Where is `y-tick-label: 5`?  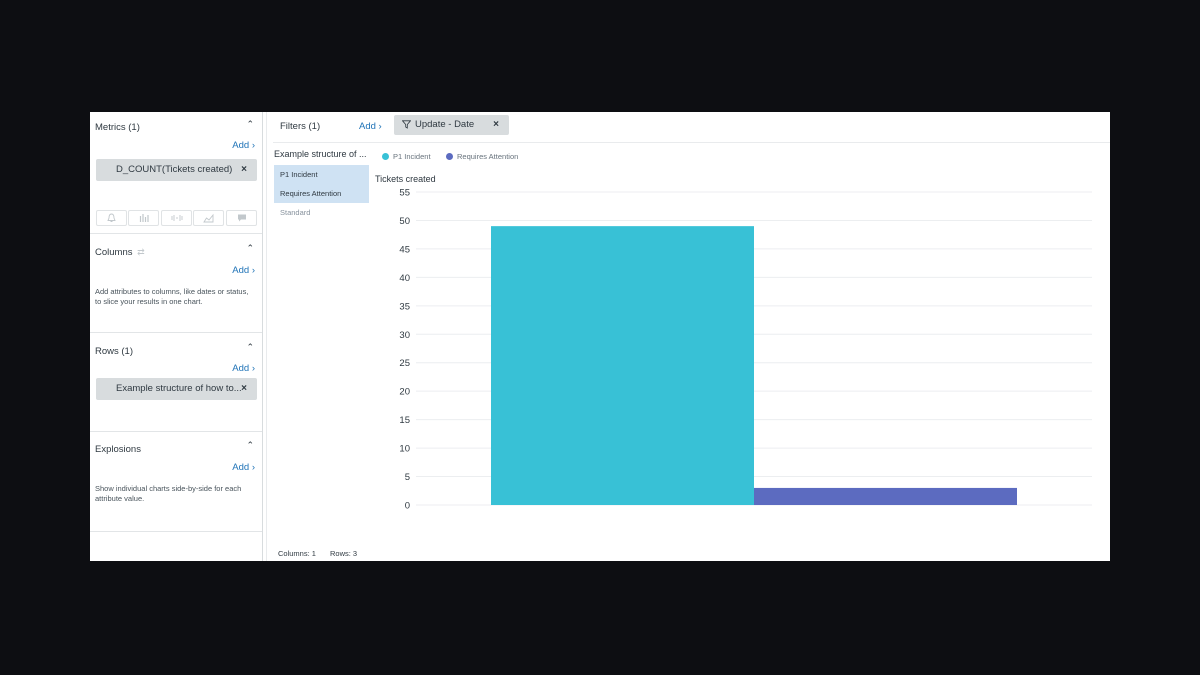
y-tick-label: 5 is located at coordinates (407, 477).